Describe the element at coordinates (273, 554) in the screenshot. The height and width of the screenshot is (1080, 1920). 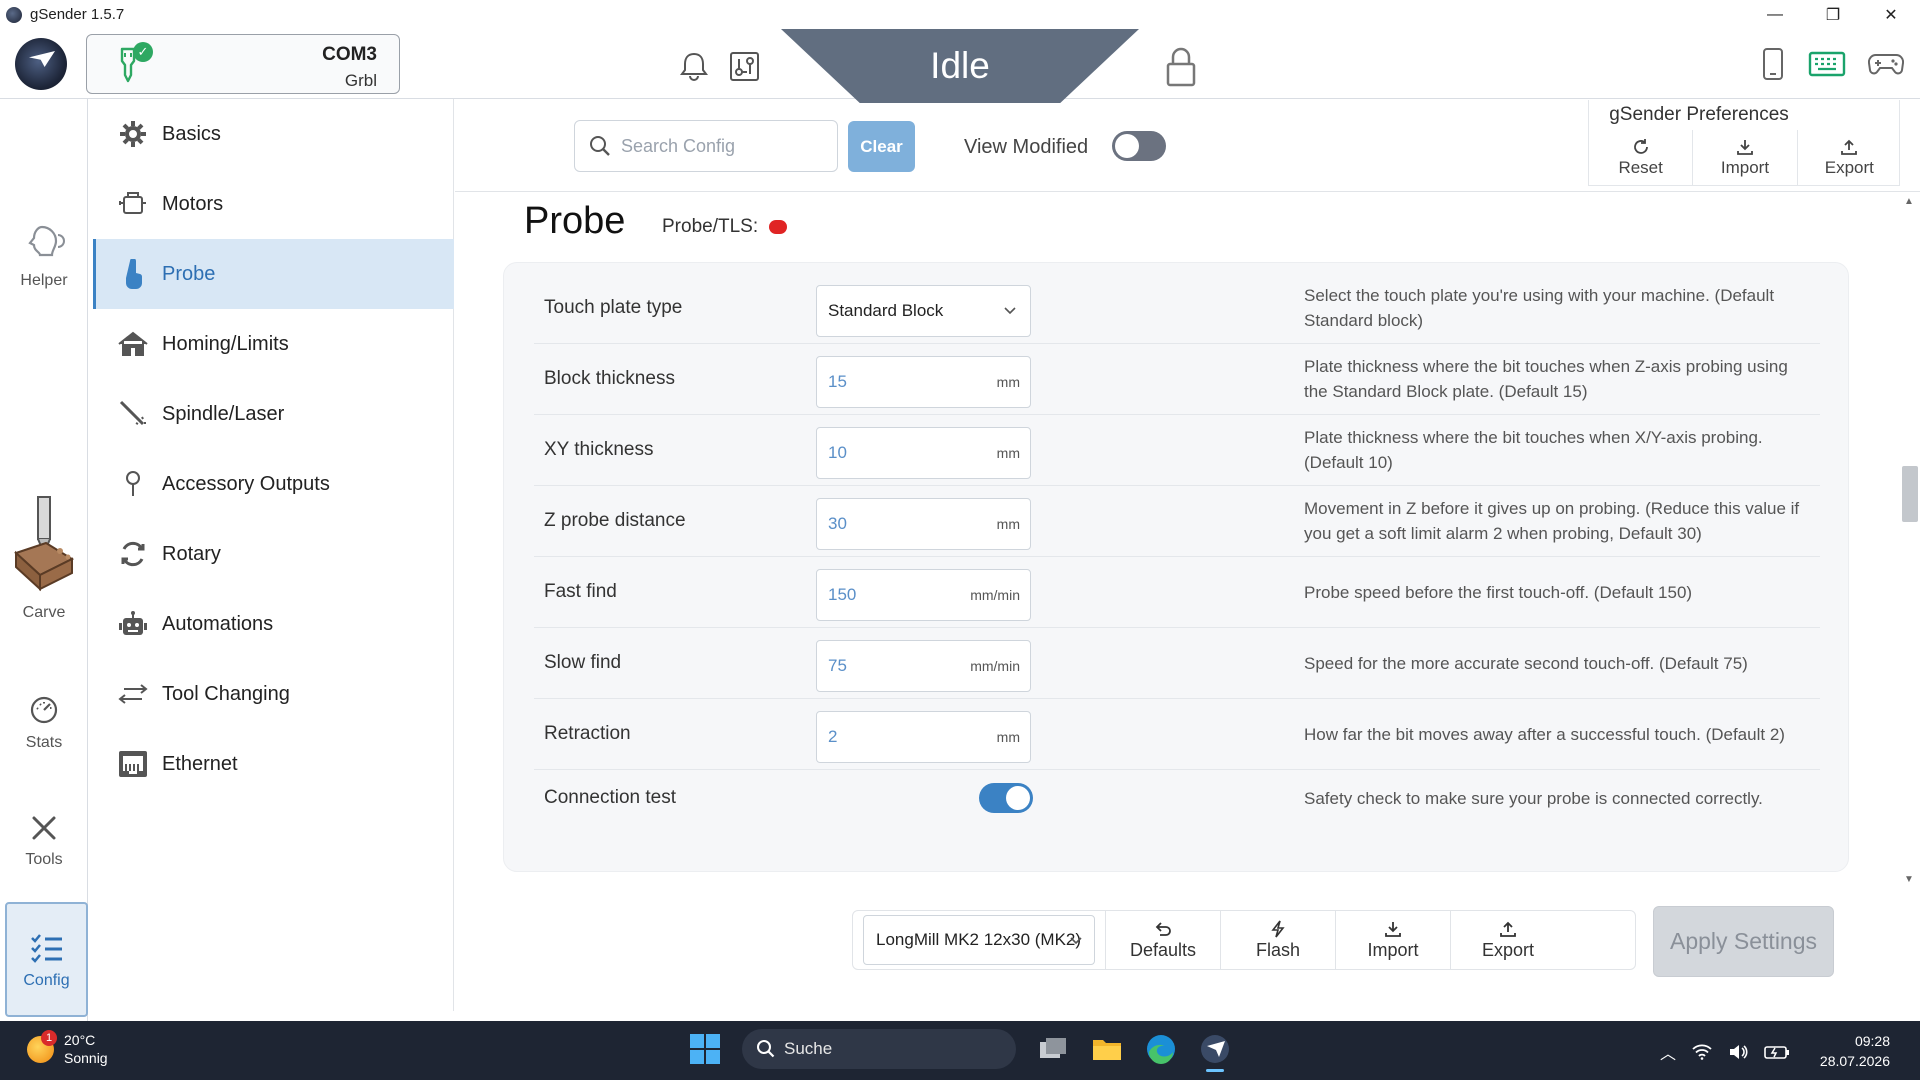
I see `menu-item-rotary: Rotary` at that location.